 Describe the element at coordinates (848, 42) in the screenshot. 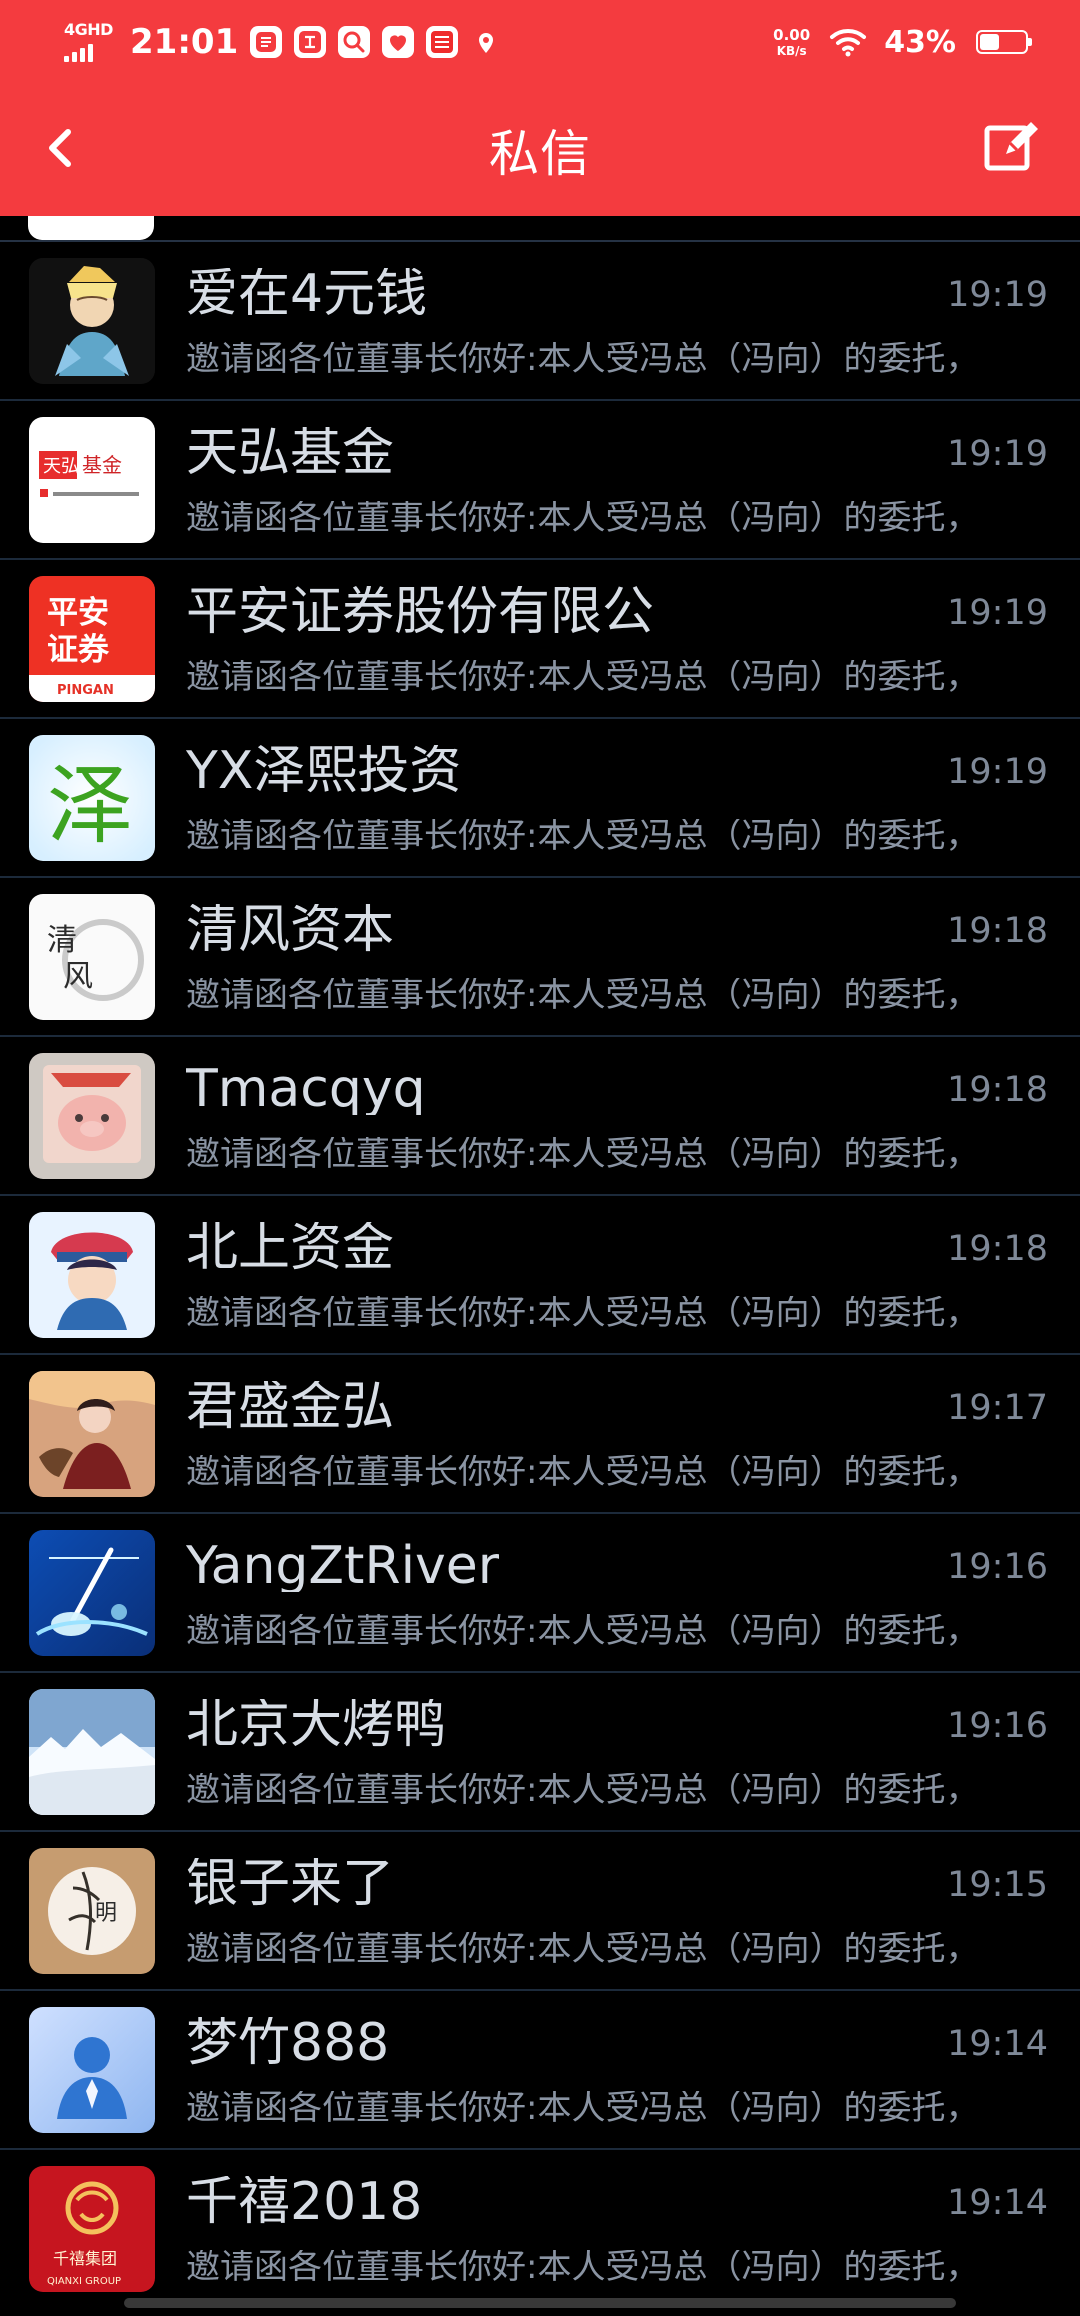

I see `wifi-icon` at that location.